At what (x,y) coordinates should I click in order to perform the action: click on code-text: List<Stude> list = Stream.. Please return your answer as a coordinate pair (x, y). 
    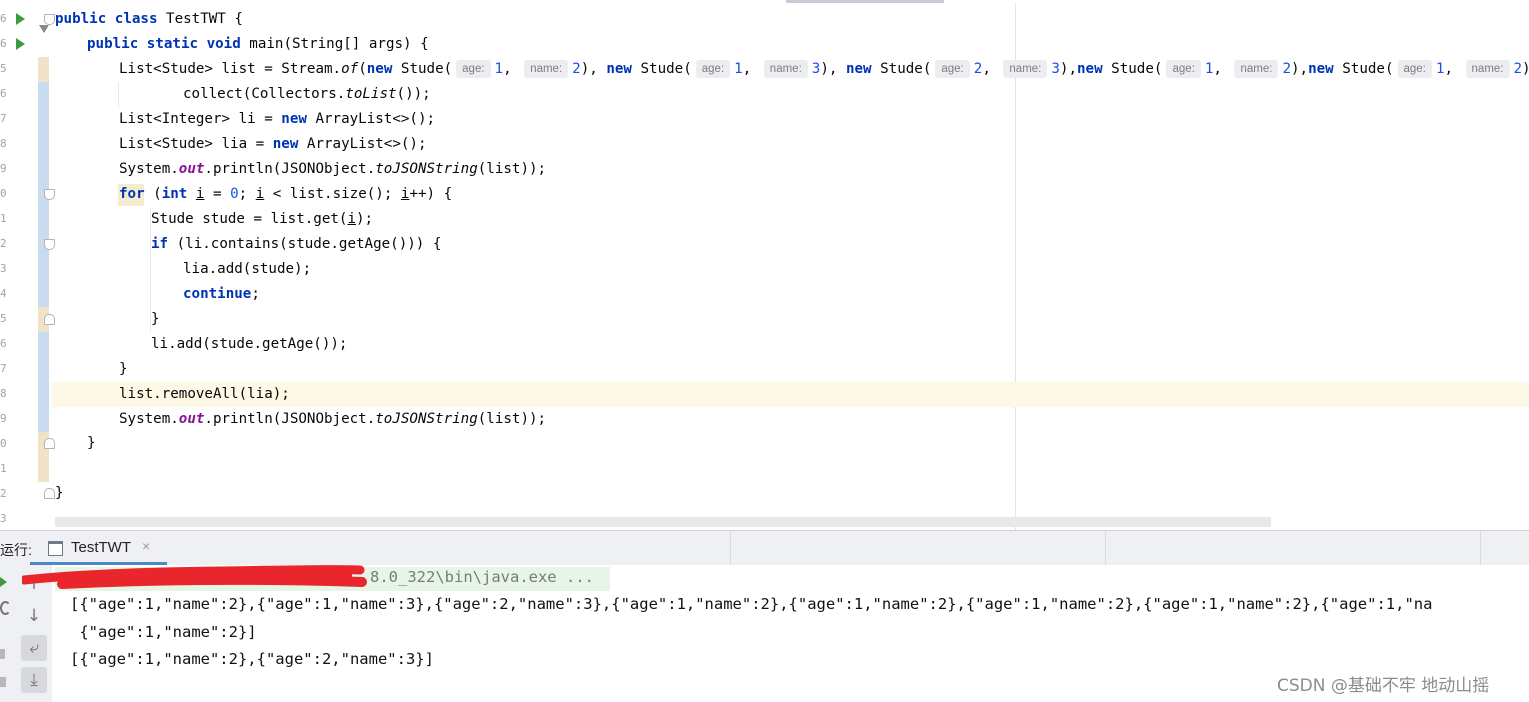
    Looking at the image, I should click on (230, 69).